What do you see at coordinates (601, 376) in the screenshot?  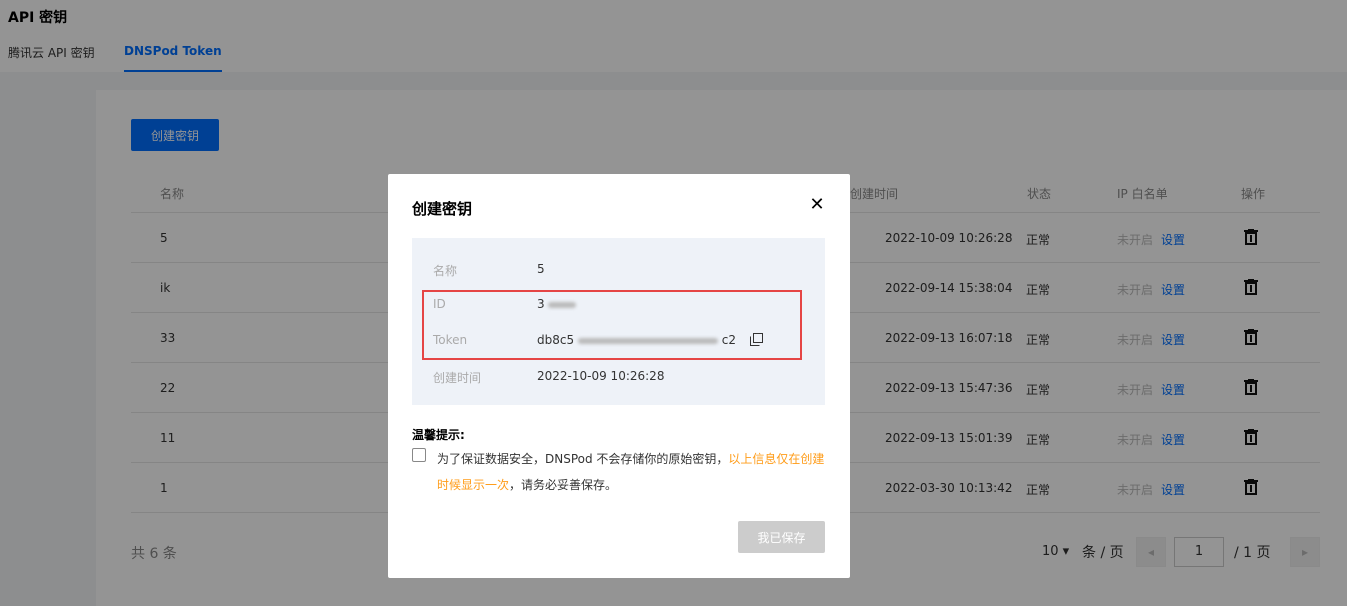 I see `created-value: 2022-10-09 10:26:28` at bounding box center [601, 376].